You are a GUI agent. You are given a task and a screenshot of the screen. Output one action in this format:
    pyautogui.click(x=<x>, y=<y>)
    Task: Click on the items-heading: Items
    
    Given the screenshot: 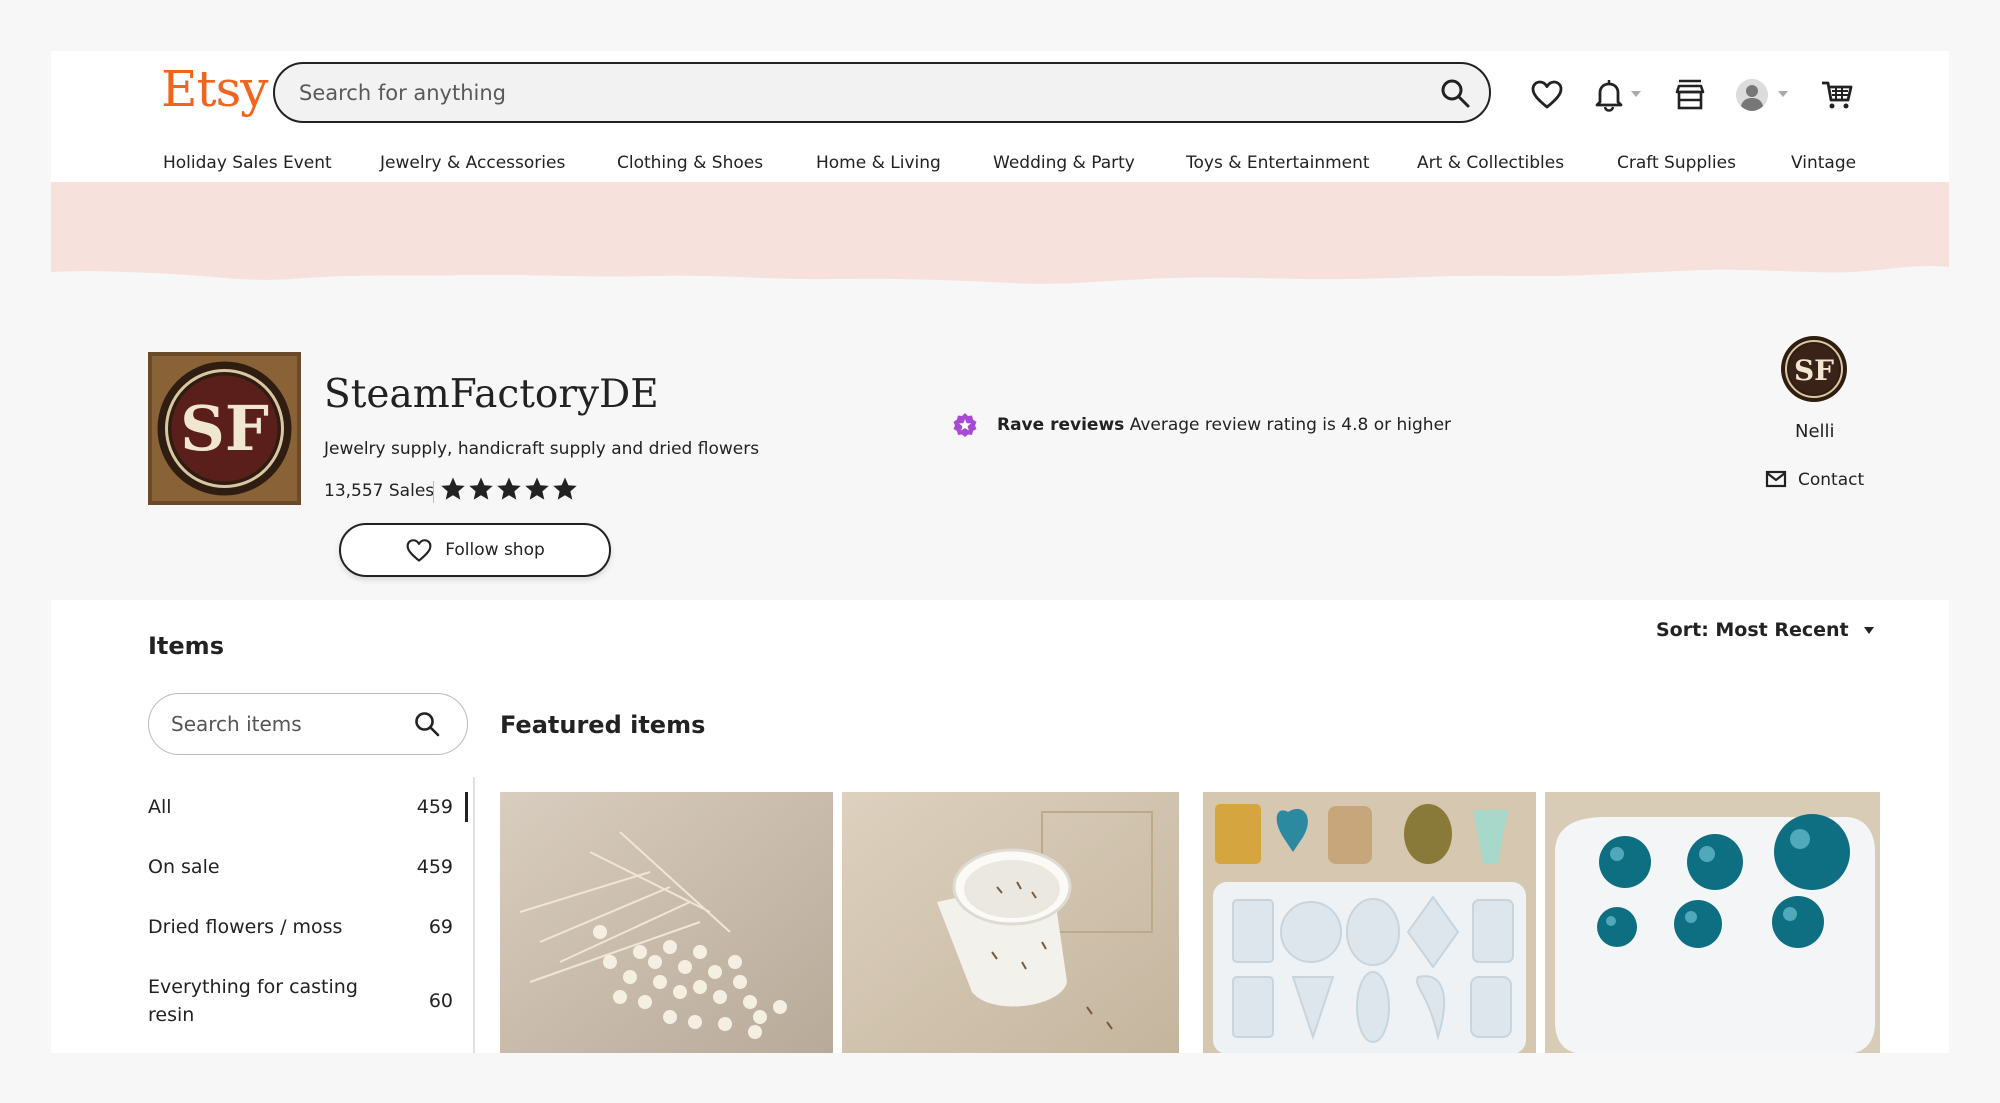 What is the action you would take?
    pyautogui.click(x=186, y=646)
    